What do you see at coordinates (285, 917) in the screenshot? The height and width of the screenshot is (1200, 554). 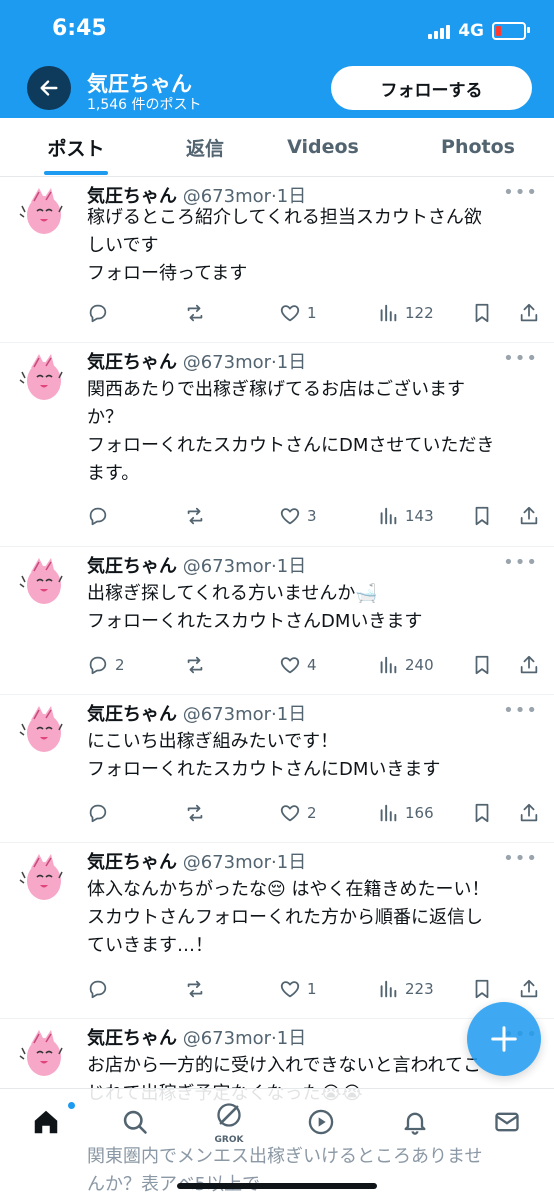 I see `post-text-line: スカウトさんフォローくれた方から順番に返信し` at bounding box center [285, 917].